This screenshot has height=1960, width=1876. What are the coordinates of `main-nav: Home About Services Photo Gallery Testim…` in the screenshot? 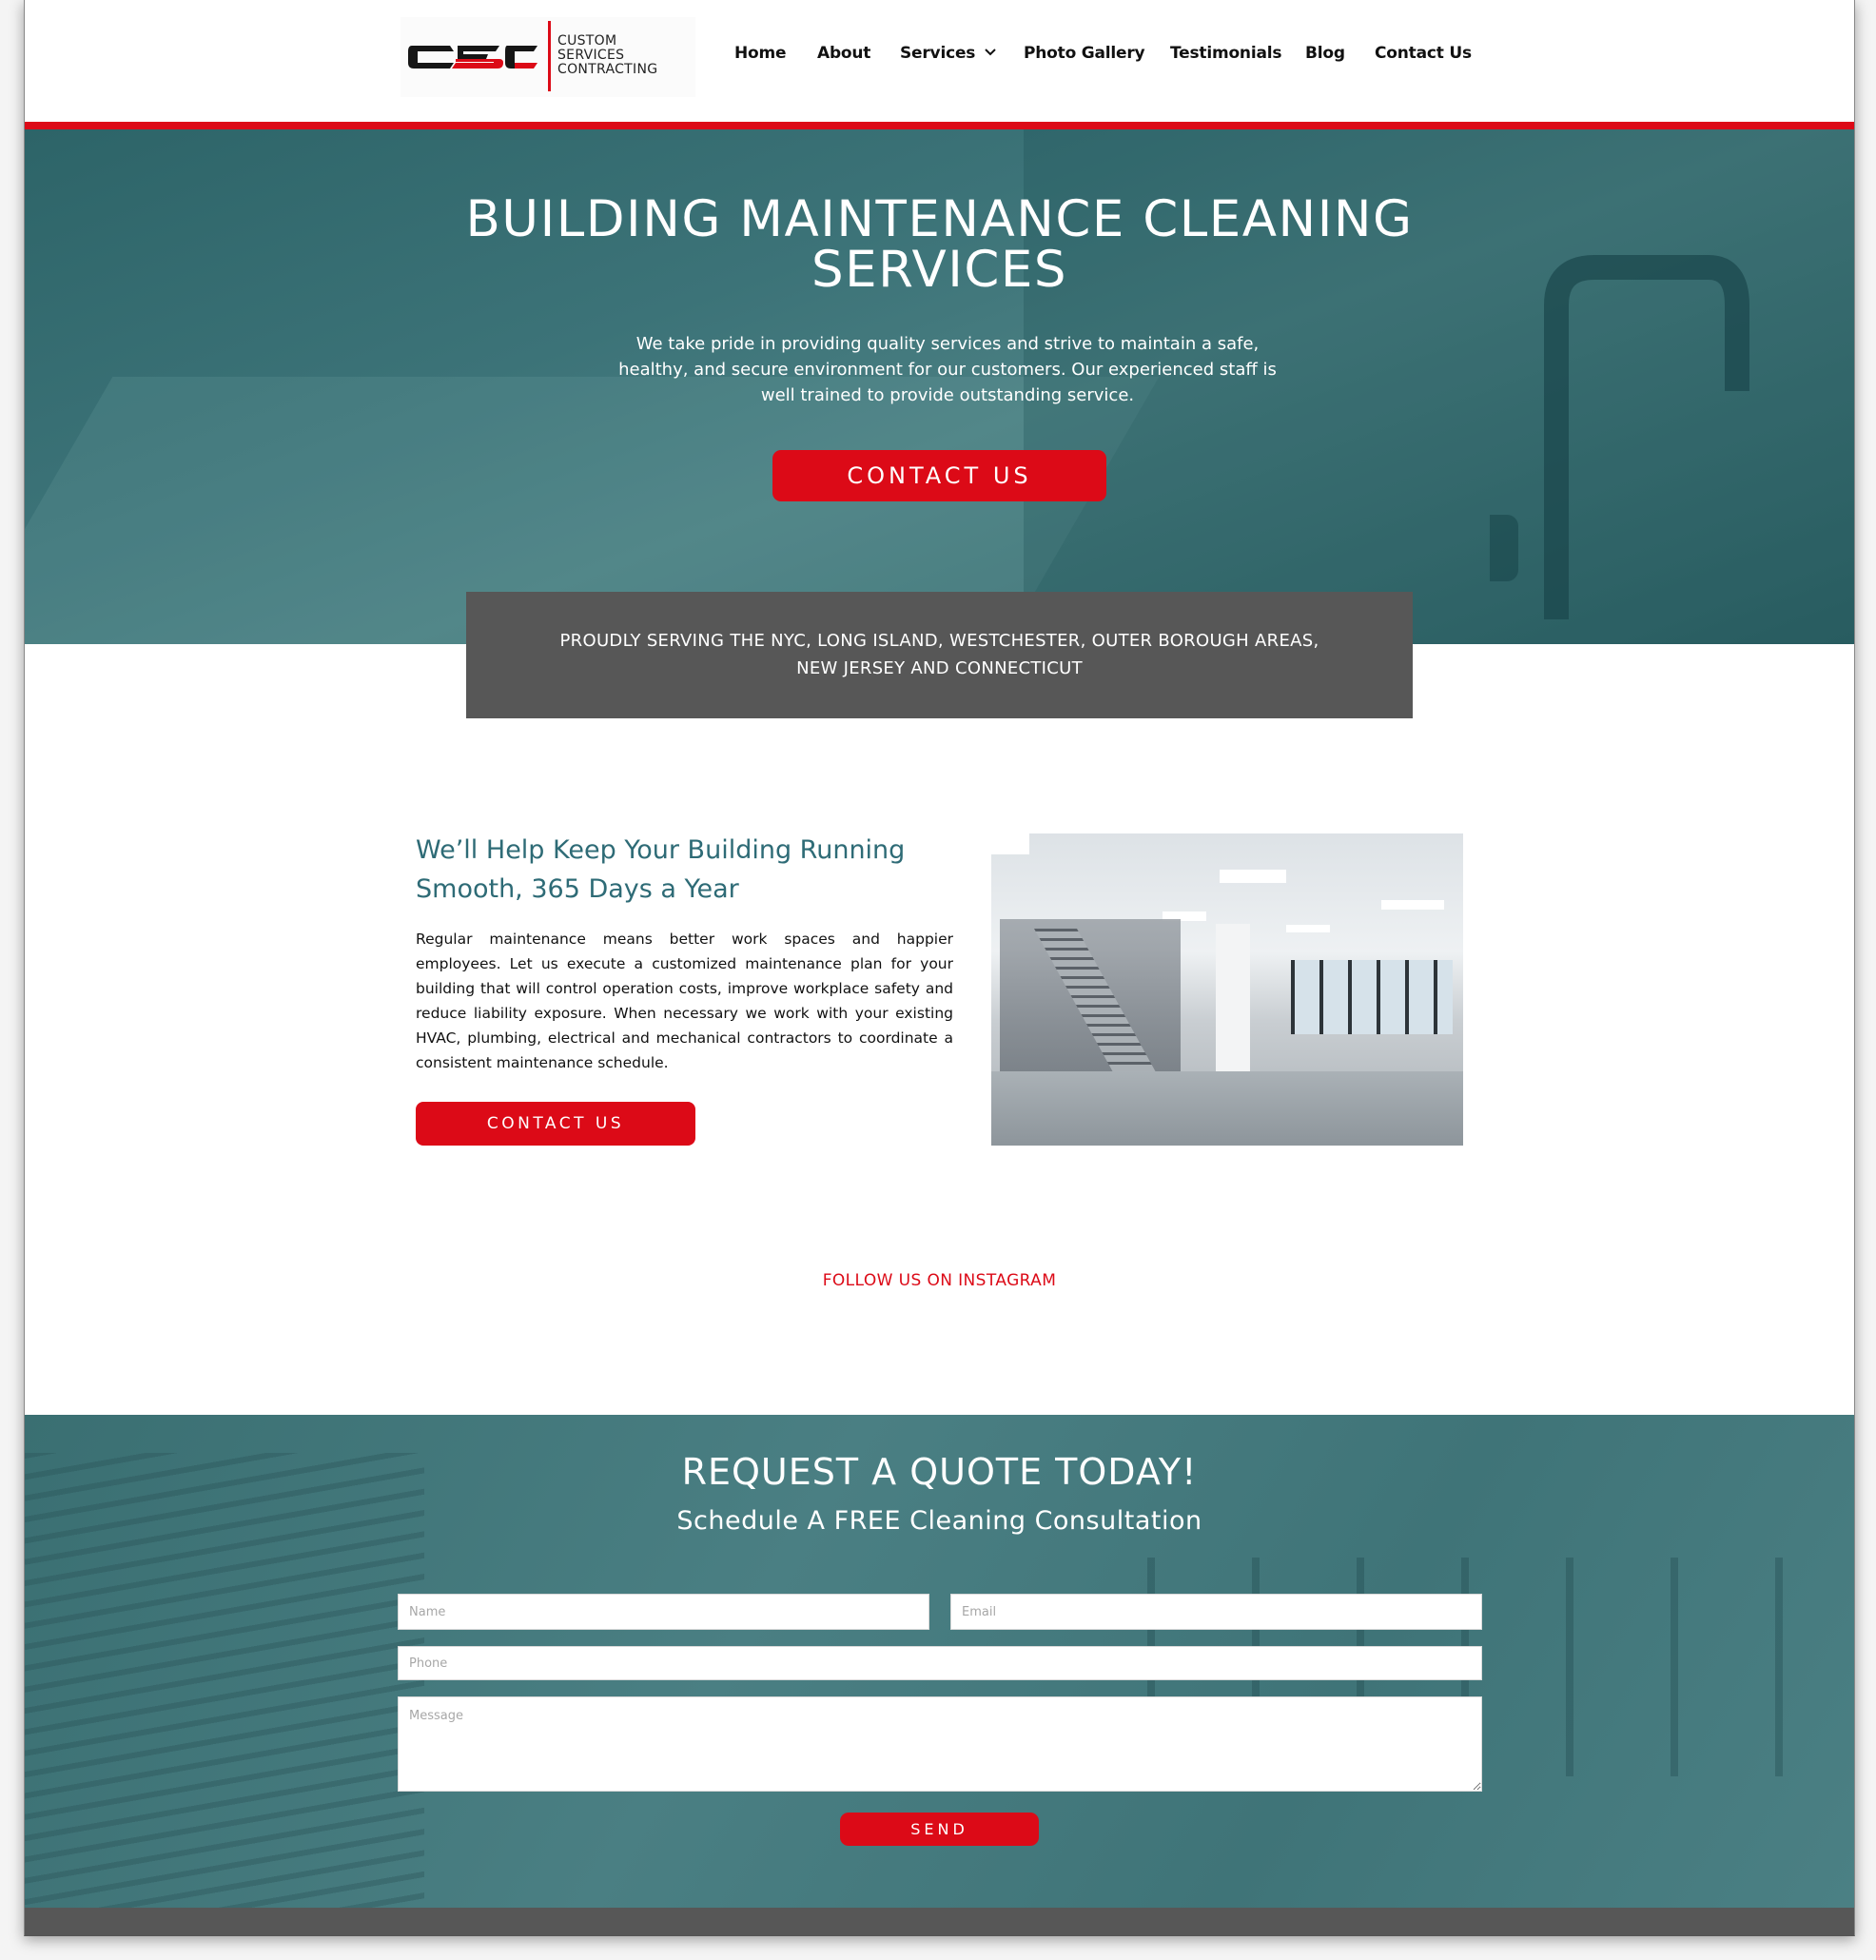 It's located at (939, 56).